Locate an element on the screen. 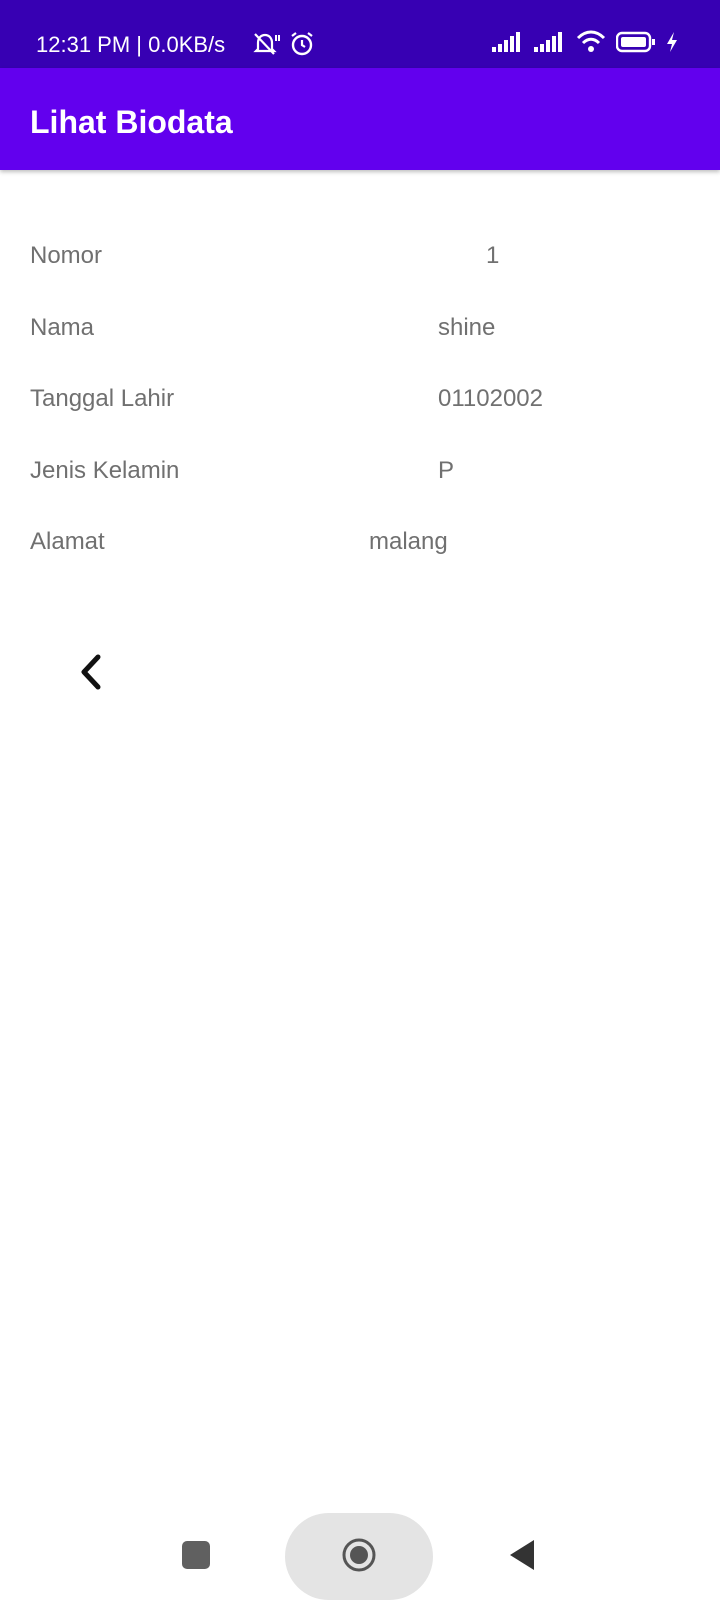 This screenshot has width=720, height=1600. charging-icon is located at coordinates (672, 44).